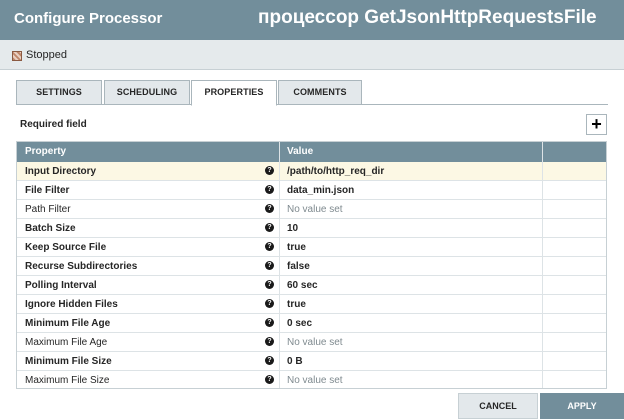 Image resolution: width=624 pixels, height=420 pixels. I want to click on table-row: Recurse Subdirectories? false, so click(311, 266).